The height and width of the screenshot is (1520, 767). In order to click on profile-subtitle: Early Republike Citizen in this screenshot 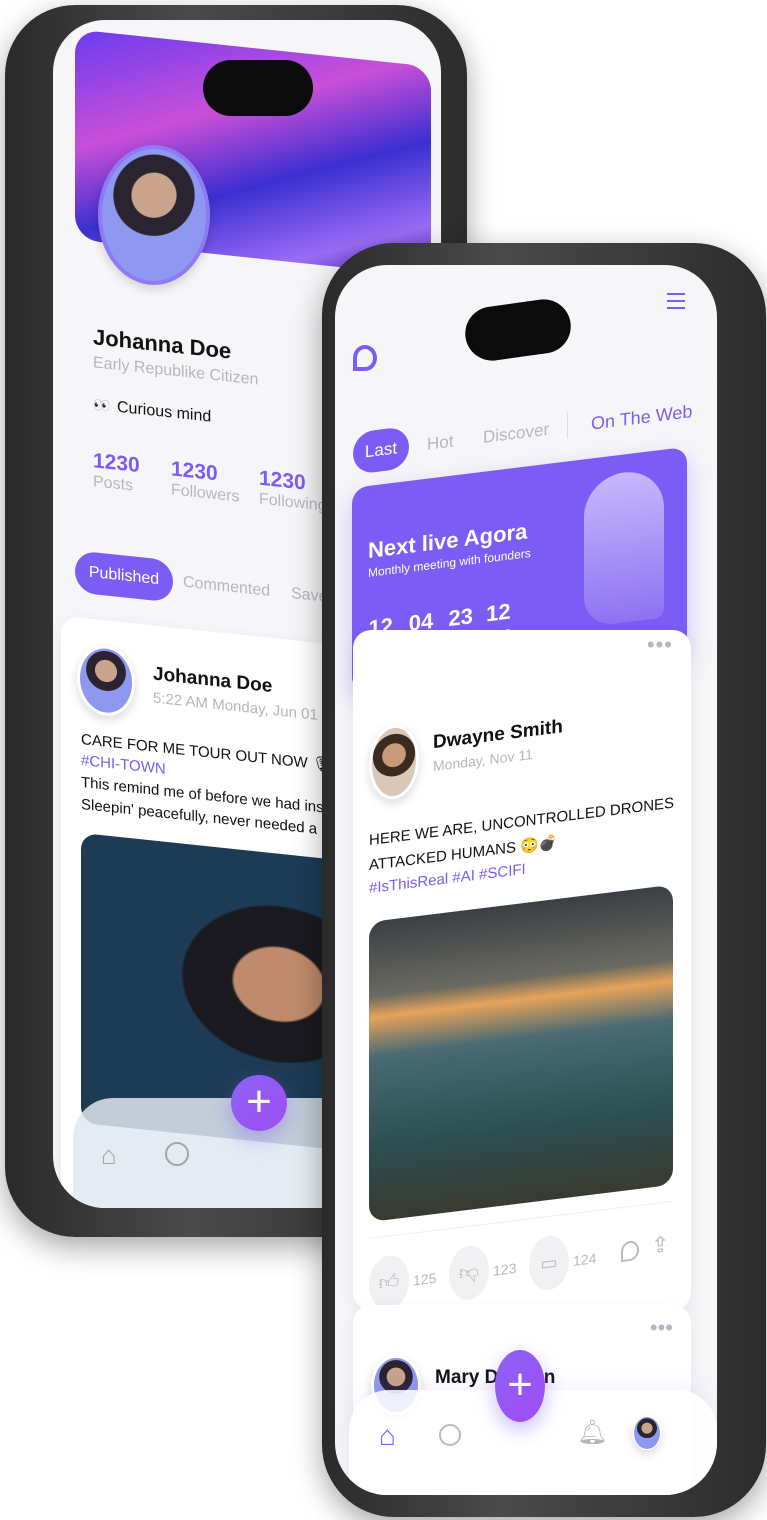, I will do `click(176, 371)`.